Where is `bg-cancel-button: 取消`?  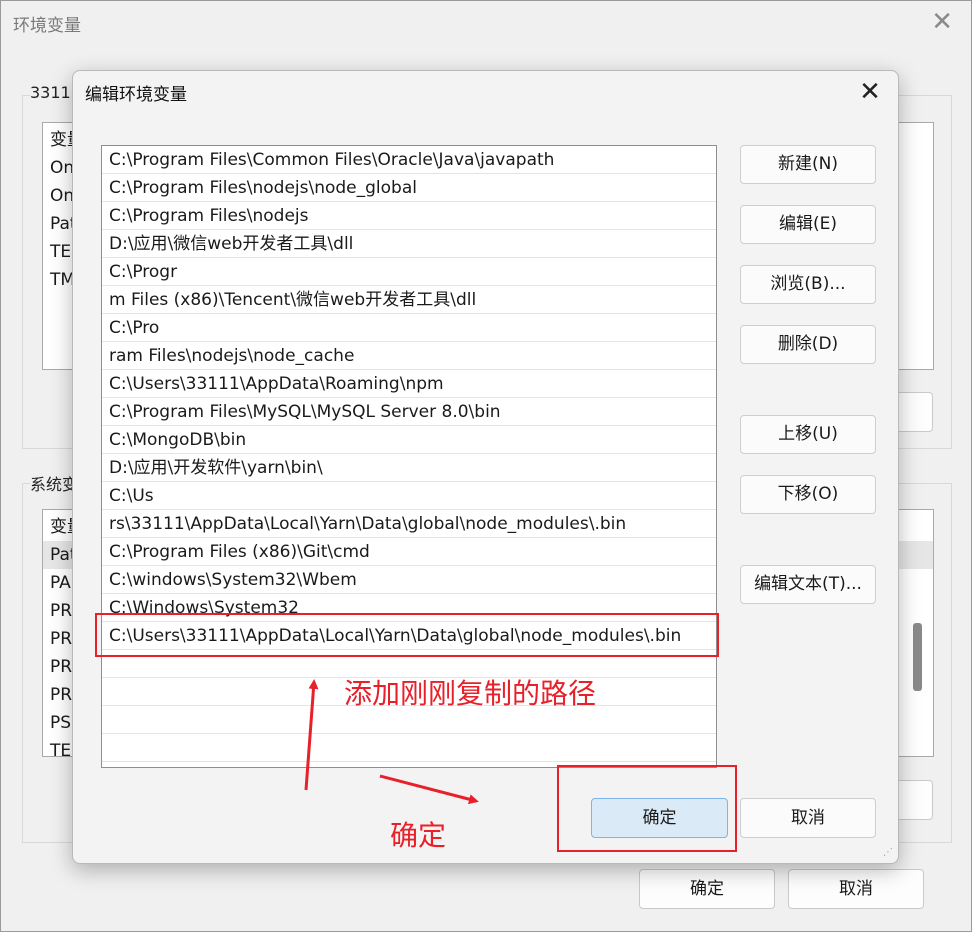
bg-cancel-button: 取消 is located at coordinates (856, 889).